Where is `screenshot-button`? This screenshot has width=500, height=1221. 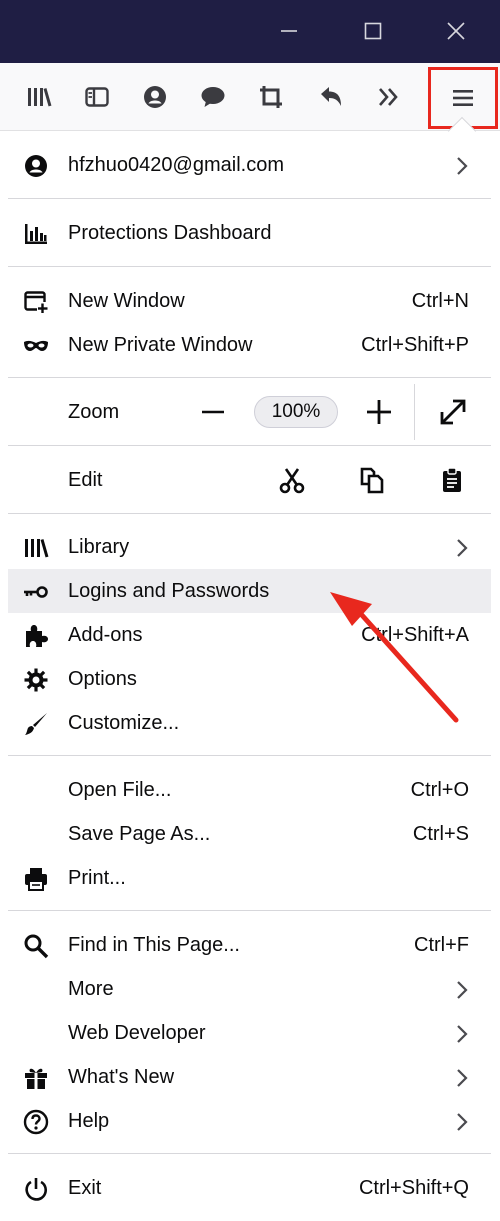 screenshot-button is located at coordinates (271, 97).